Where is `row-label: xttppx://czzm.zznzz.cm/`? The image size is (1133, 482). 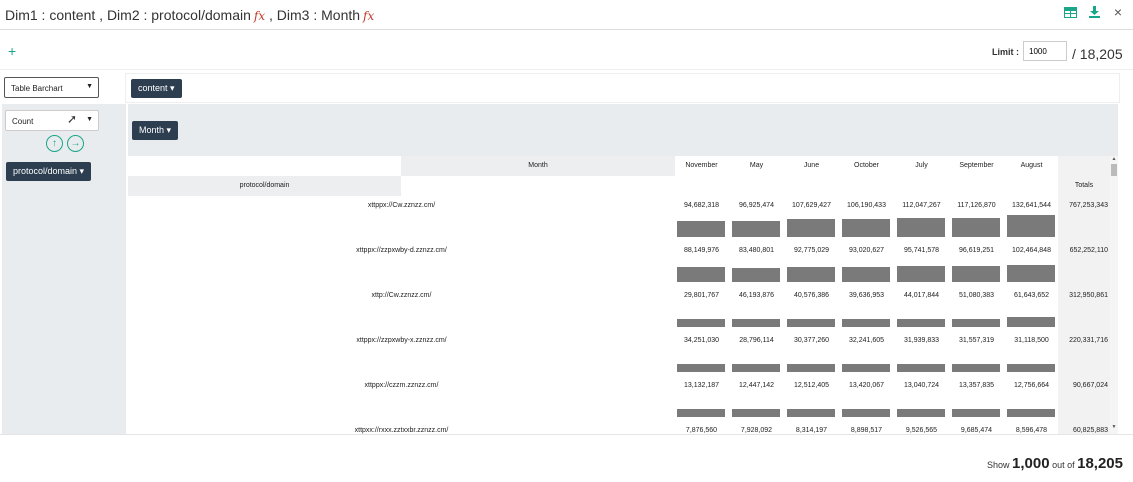
row-label: xttppx://czzm.zznzz.cm/ is located at coordinates (401, 385).